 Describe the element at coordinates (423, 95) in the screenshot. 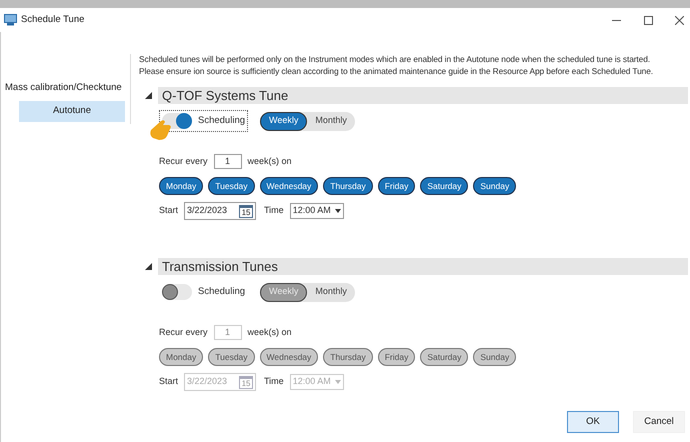

I see `section-header: Q-TOF Systems Tune` at that location.